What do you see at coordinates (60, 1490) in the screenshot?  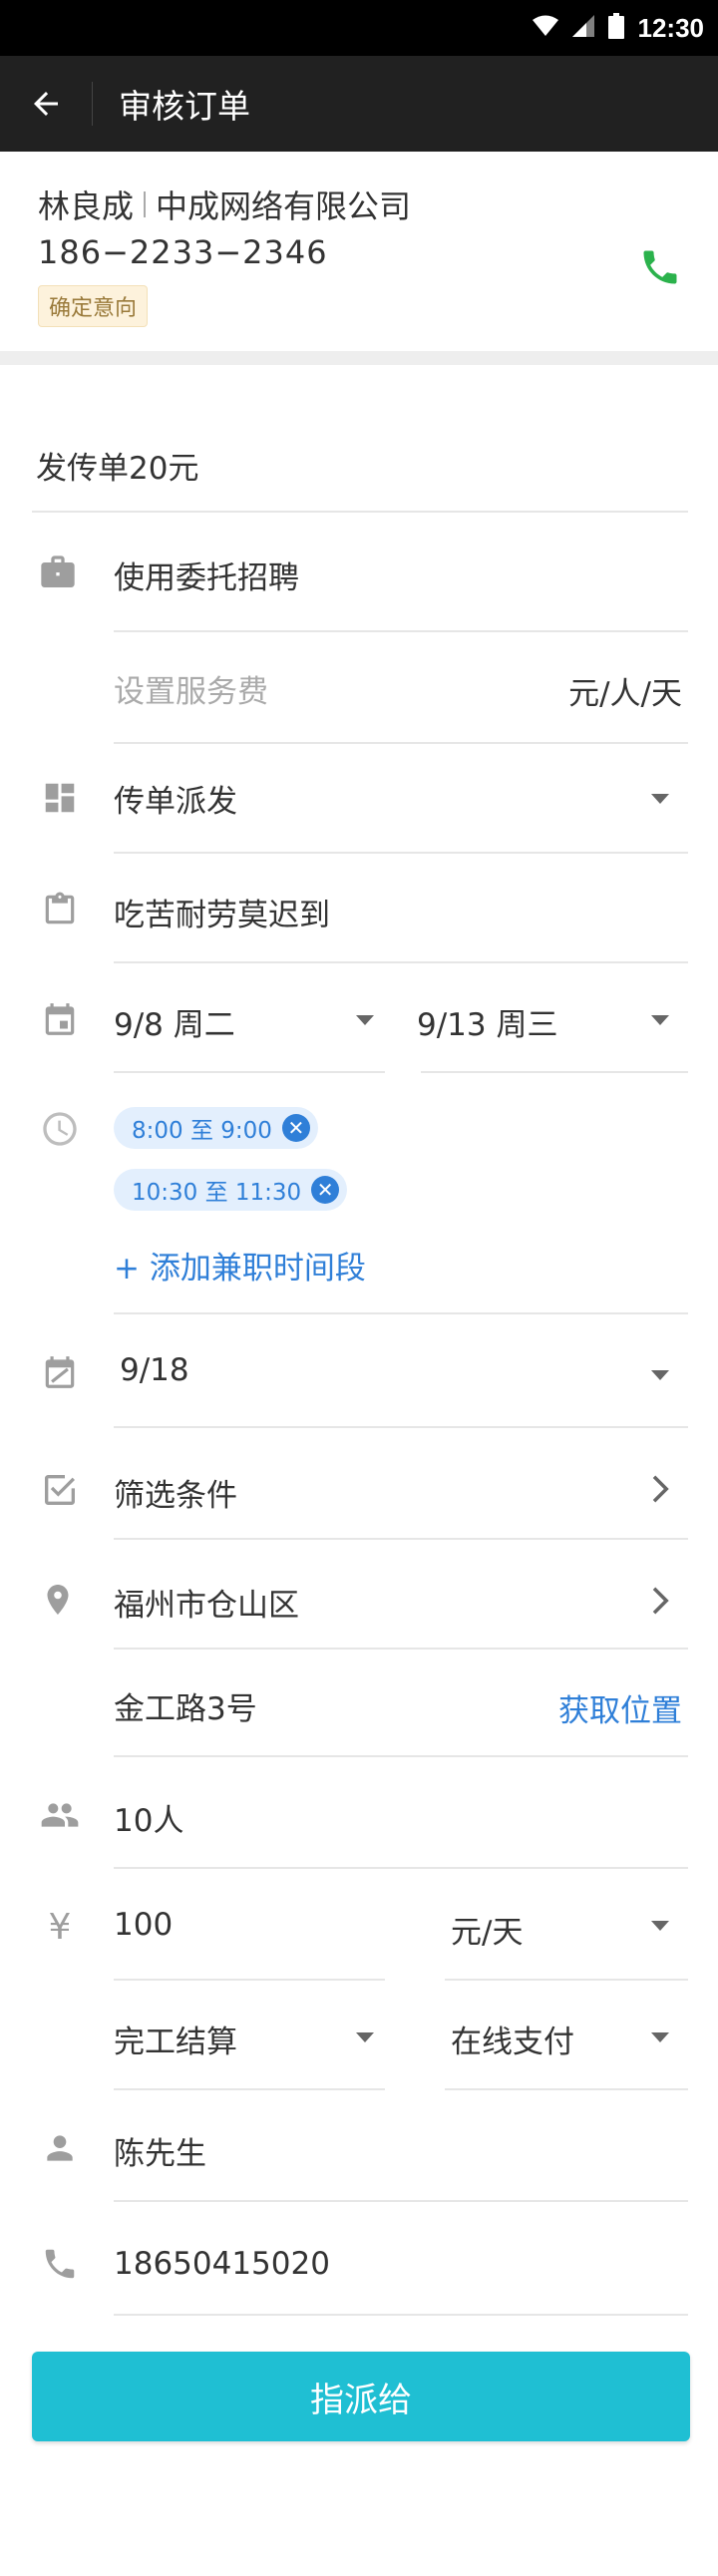 I see `checkbox-icon` at bounding box center [60, 1490].